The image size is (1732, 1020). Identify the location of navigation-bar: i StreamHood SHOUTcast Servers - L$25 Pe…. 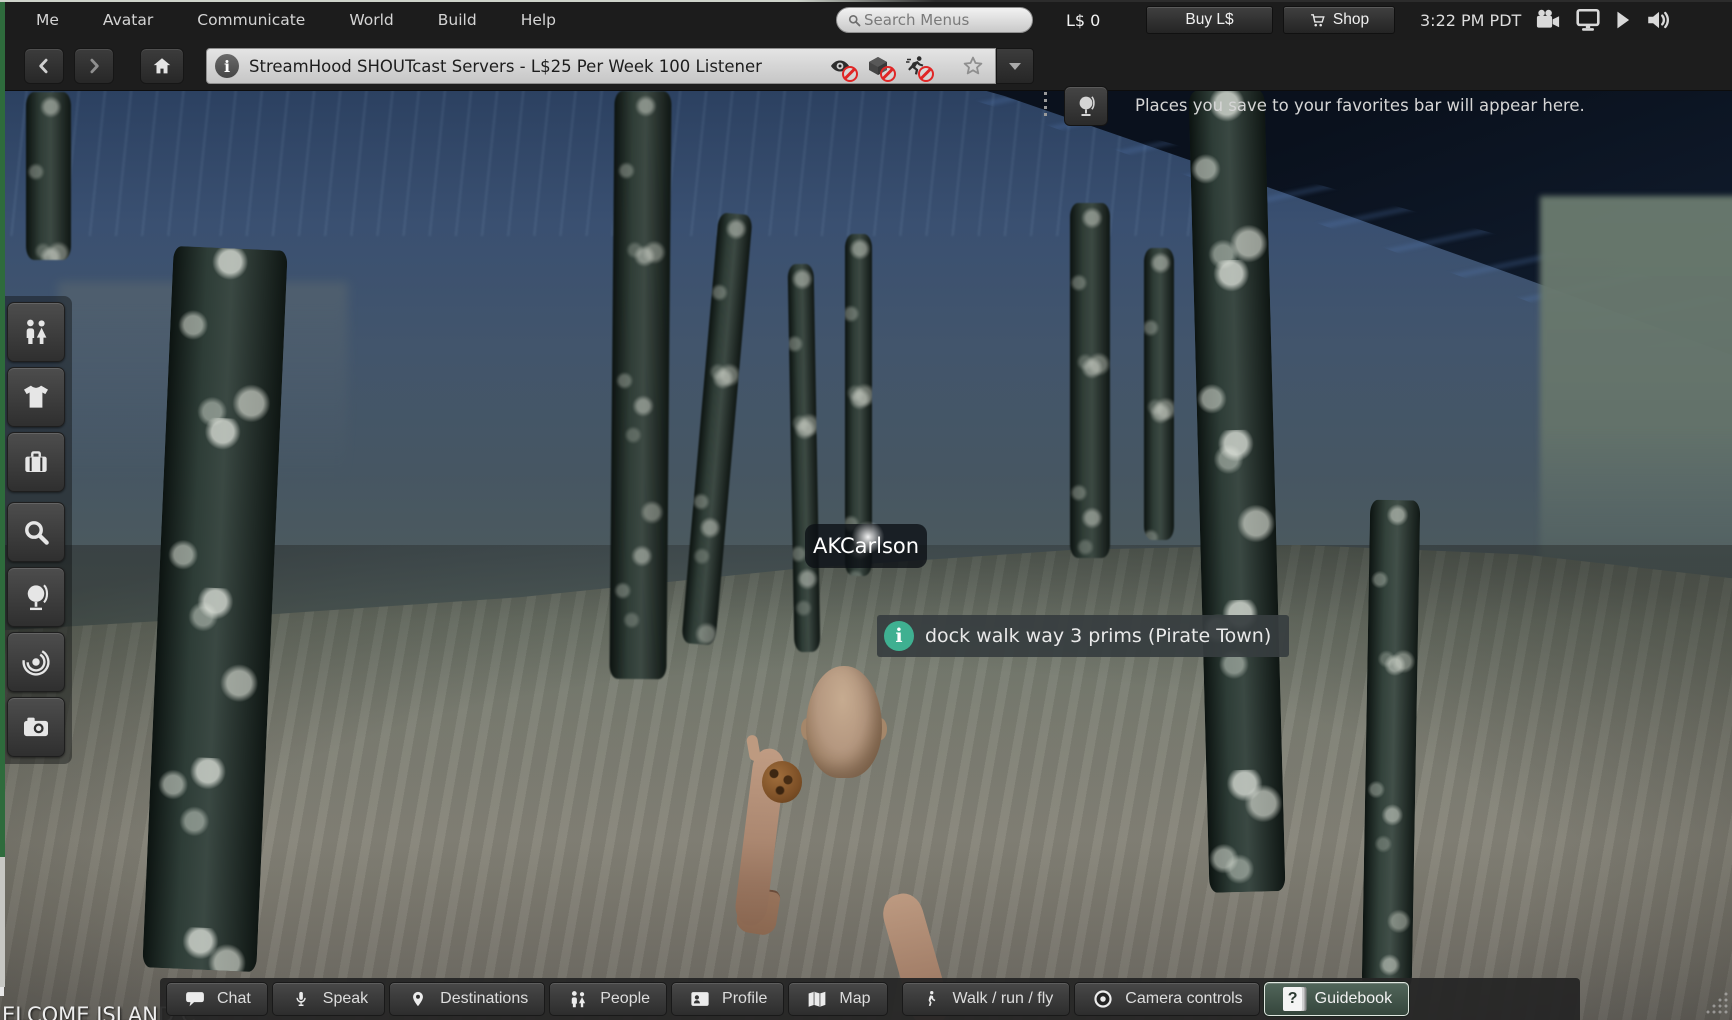
(866, 83).